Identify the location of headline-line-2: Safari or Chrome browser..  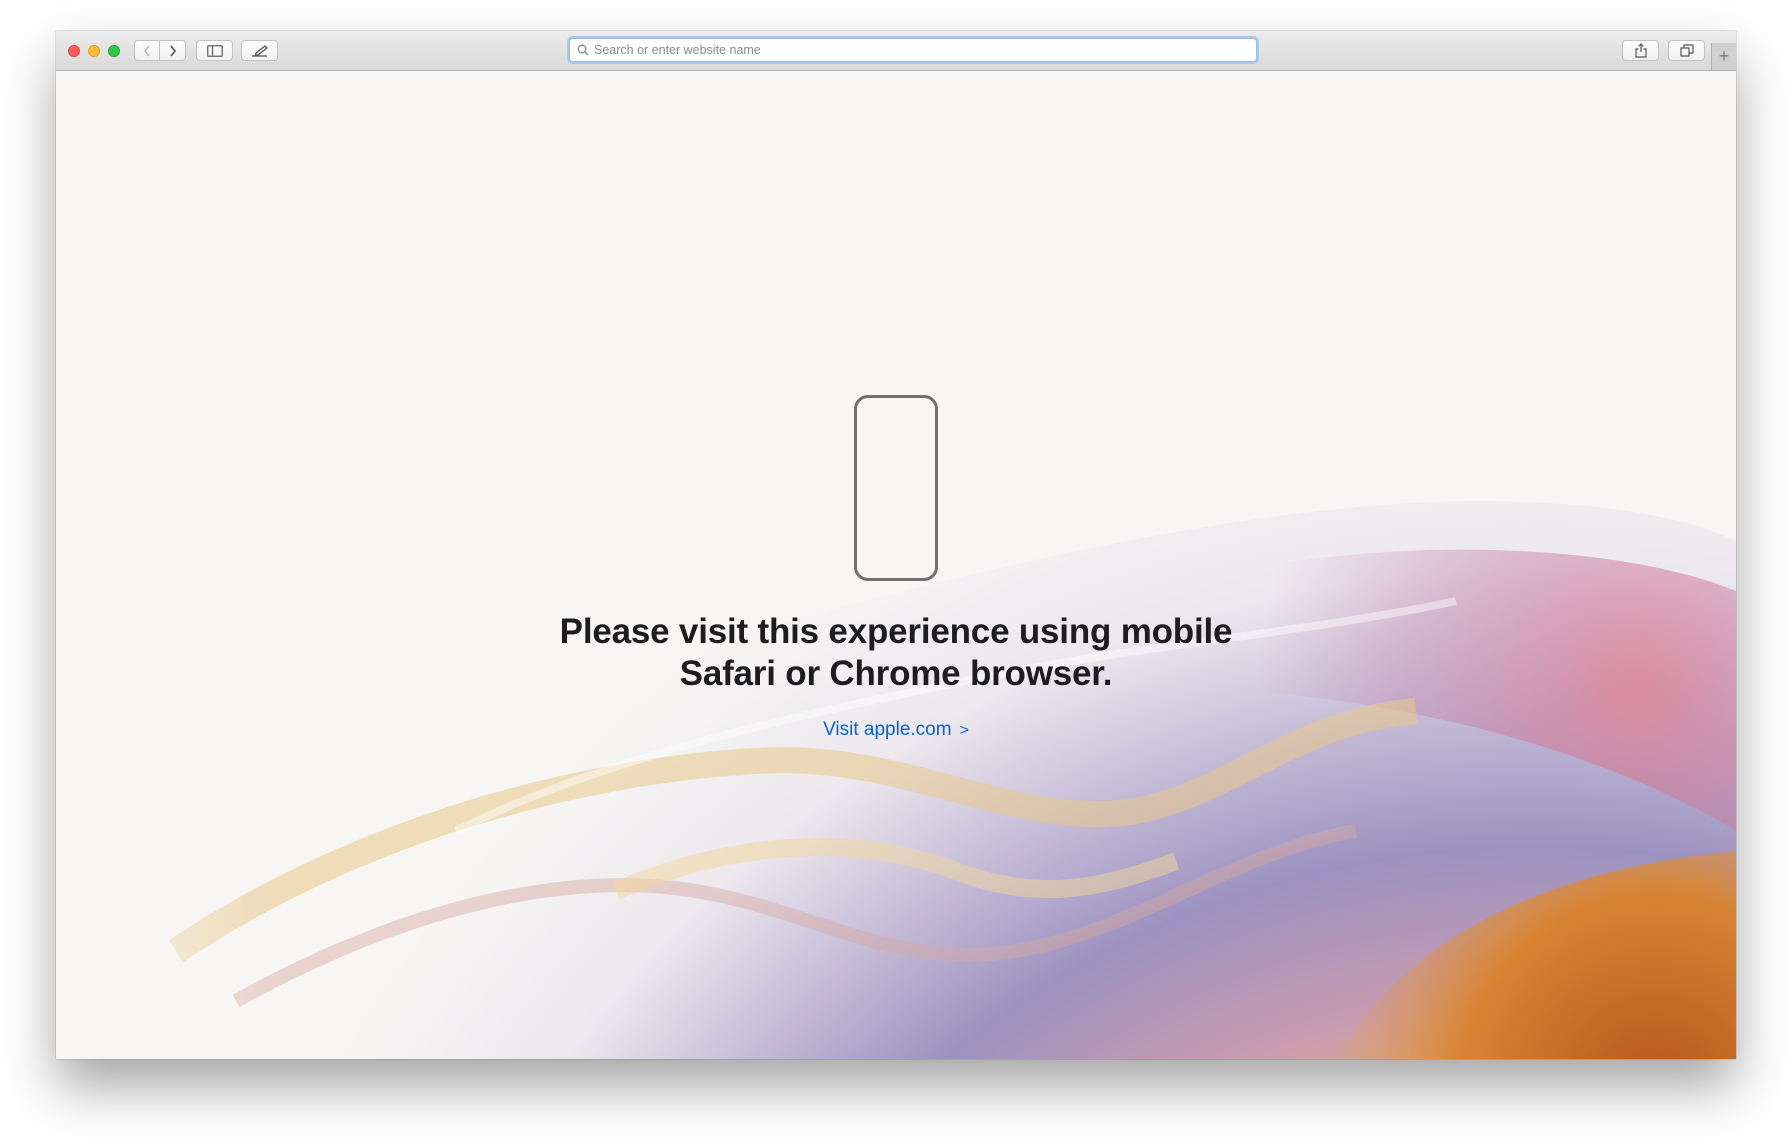
(896, 673).